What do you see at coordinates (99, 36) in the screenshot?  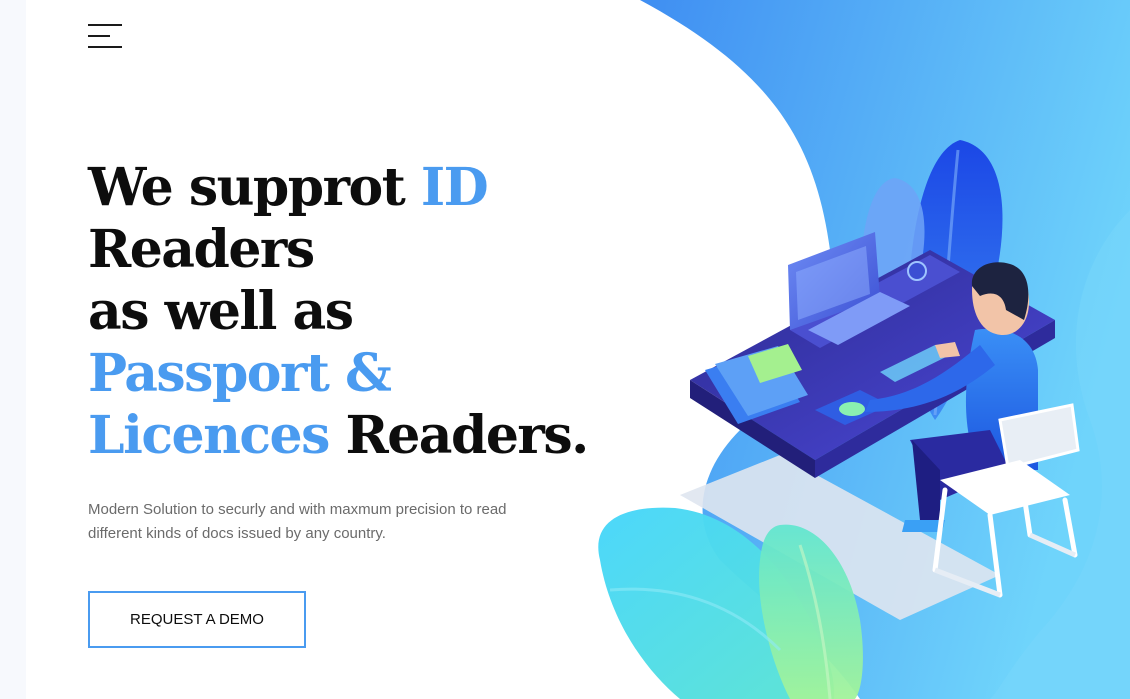 I see `menu-line-middle` at bounding box center [99, 36].